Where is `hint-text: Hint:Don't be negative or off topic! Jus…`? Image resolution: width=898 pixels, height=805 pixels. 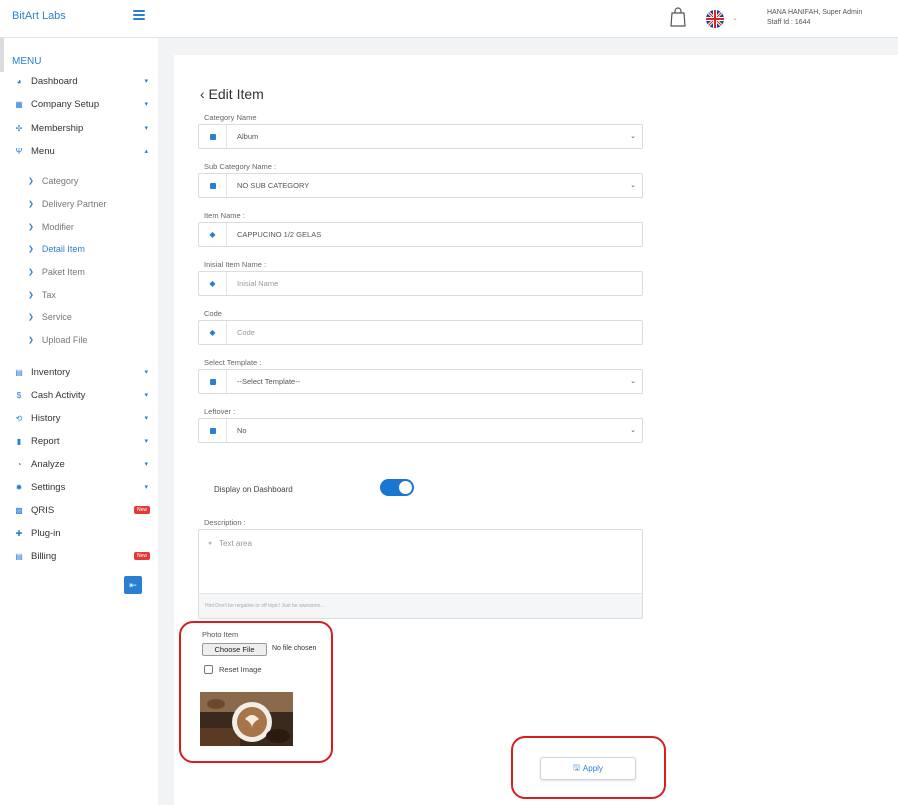
hint-text: Hint:Don't be negative or off topic! Jus… is located at coordinates (265, 606).